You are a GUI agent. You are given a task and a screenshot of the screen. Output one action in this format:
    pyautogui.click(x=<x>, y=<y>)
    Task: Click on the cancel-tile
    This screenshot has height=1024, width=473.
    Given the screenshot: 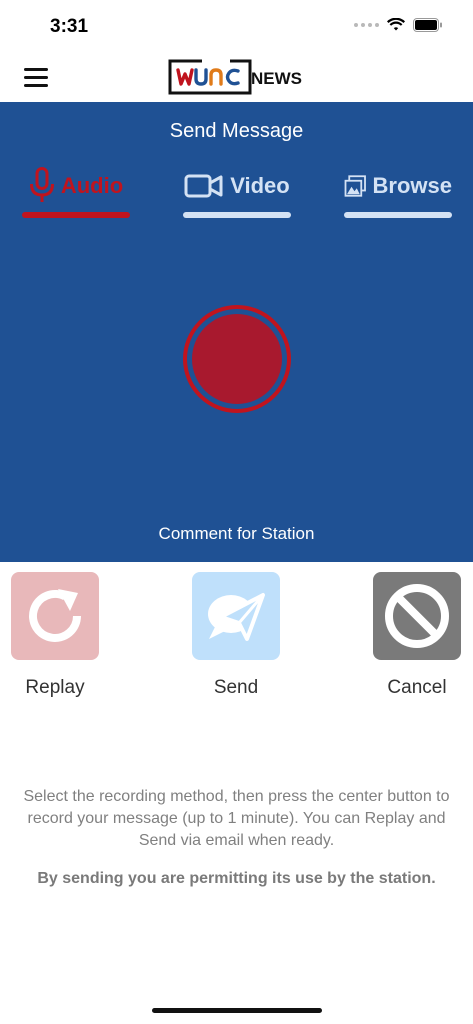 What is the action you would take?
    pyautogui.click(x=417, y=616)
    